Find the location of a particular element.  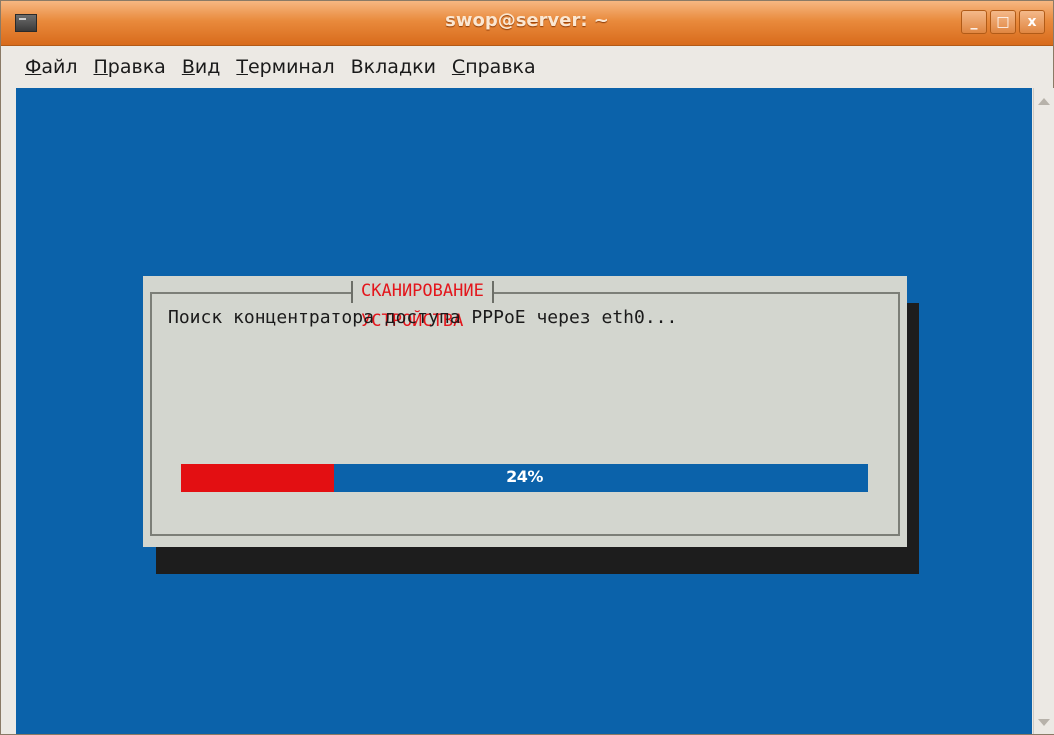

menu-tabs: Вкладки is located at coordinates (393, 67).